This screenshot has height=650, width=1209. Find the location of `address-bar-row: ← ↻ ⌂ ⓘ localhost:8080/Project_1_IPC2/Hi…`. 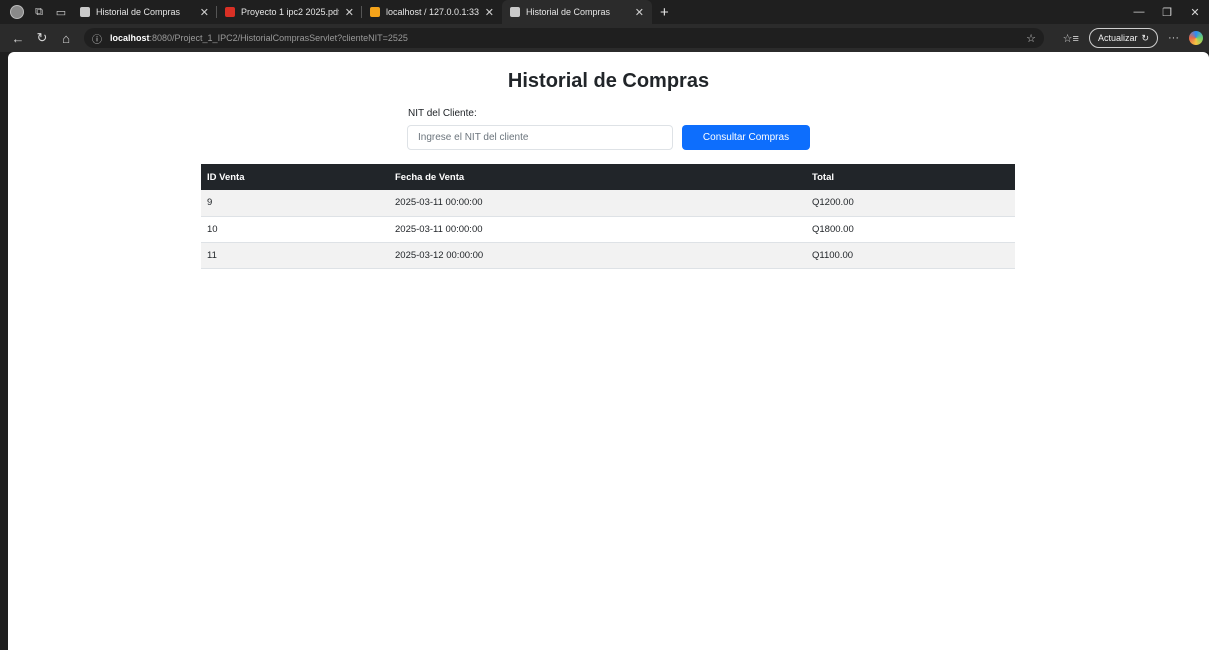

address-bar-row: ← ↻ ⌂ ⓘ localhost:8080/Project_1_IPC2/Hi… is located at coordinates (604, 38).